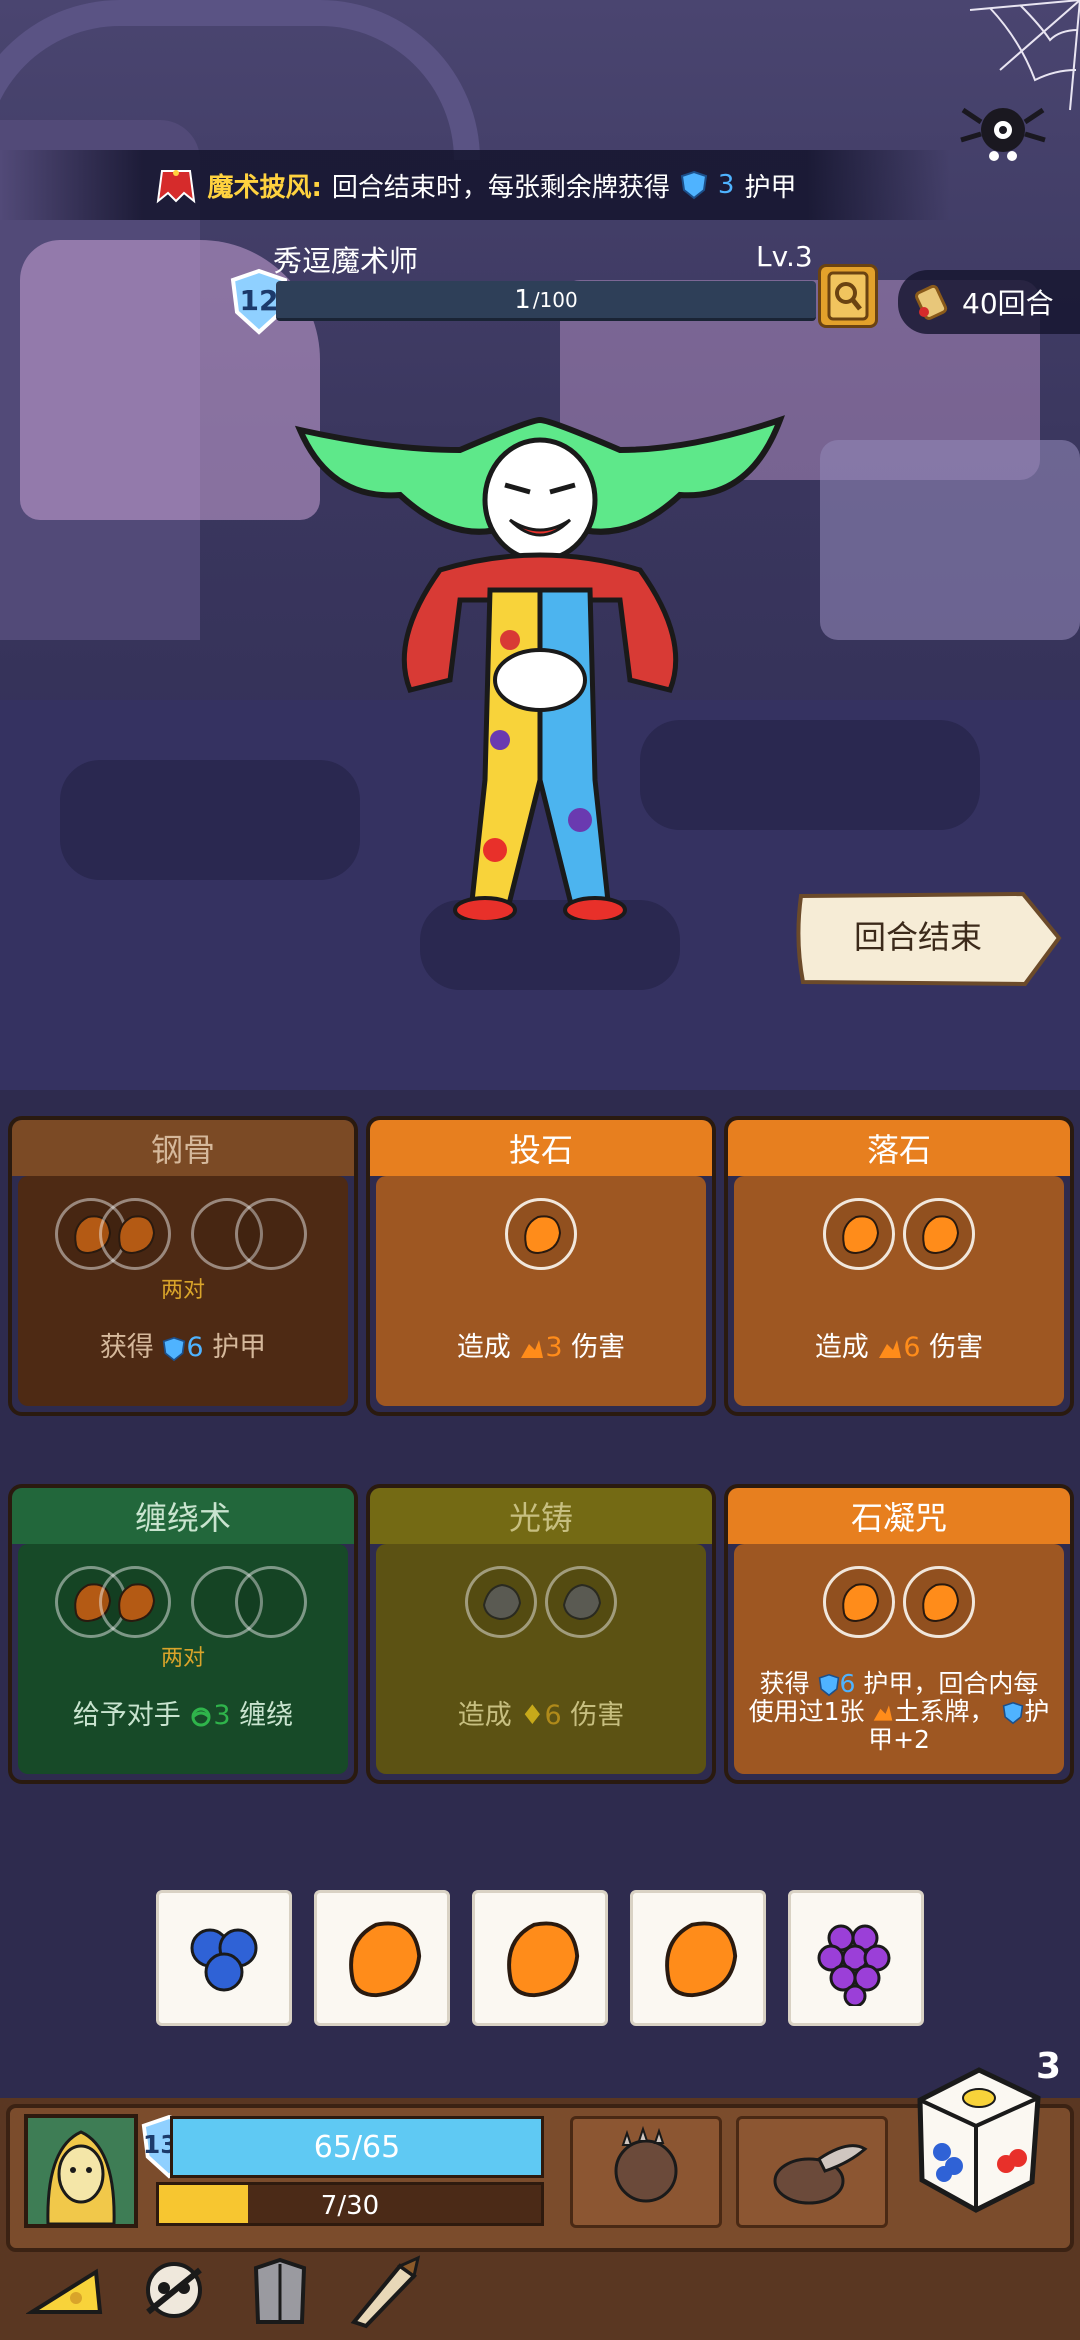 This screenshot has height=2340, width=1080. I want to click on card-steel-bone: 钢骨 两对 获得 6 护甲, so click(183, 1266).